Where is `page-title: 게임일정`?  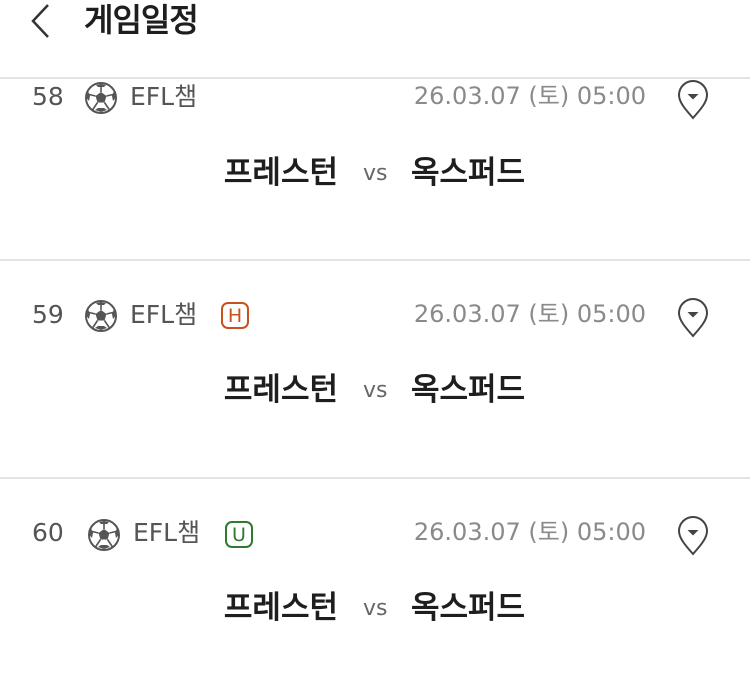 page-title: 게임일정 is located at coordinates (141, 20).